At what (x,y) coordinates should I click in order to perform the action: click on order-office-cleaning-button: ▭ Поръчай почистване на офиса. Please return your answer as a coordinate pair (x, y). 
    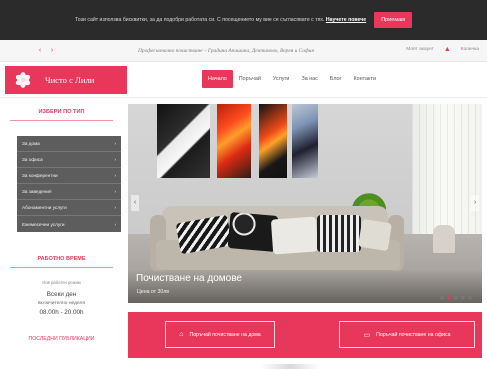
    Looking at the image, I should click on (407, 334).